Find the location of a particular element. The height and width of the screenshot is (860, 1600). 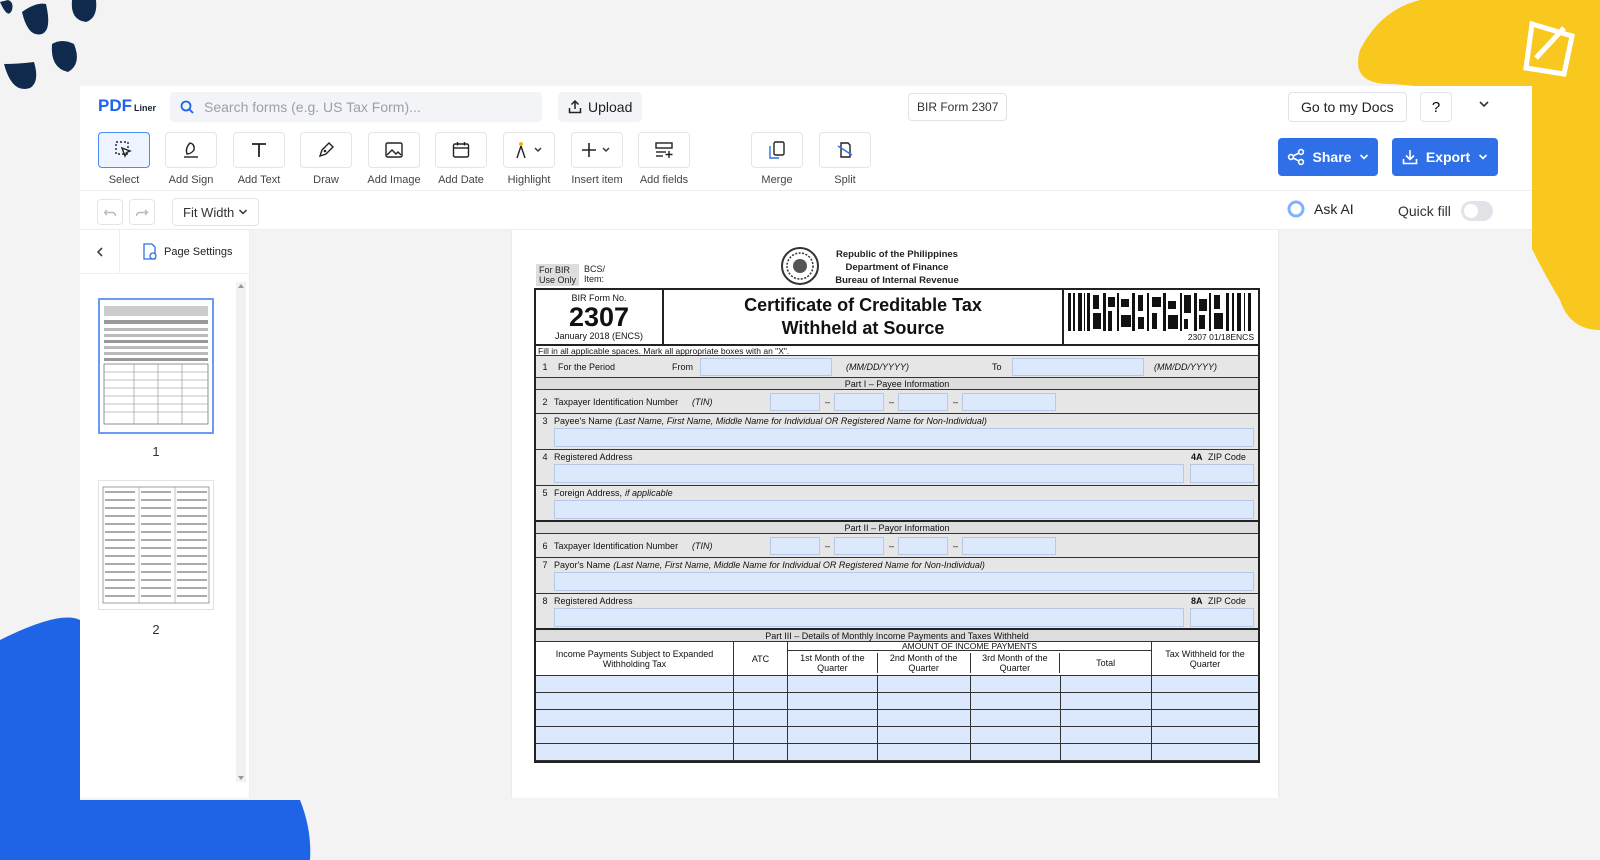

search-input is located at coordinates (354, 107).